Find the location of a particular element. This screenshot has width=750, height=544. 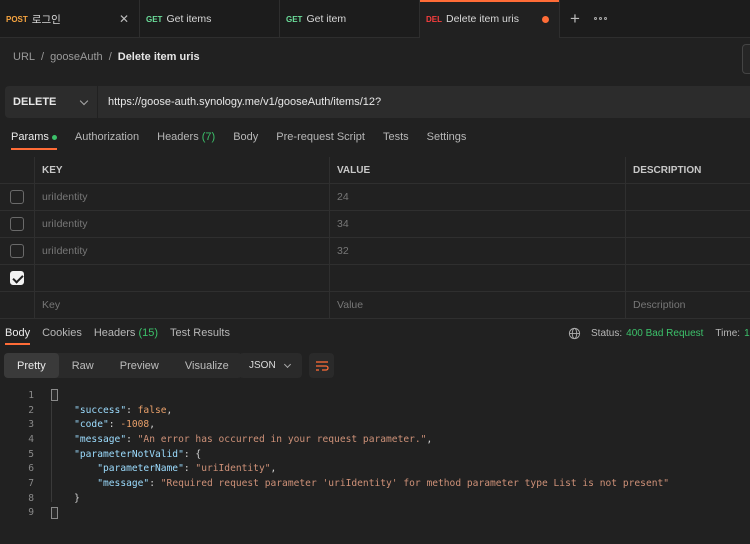

code-line: 1 is located at coordinates (375, 395).